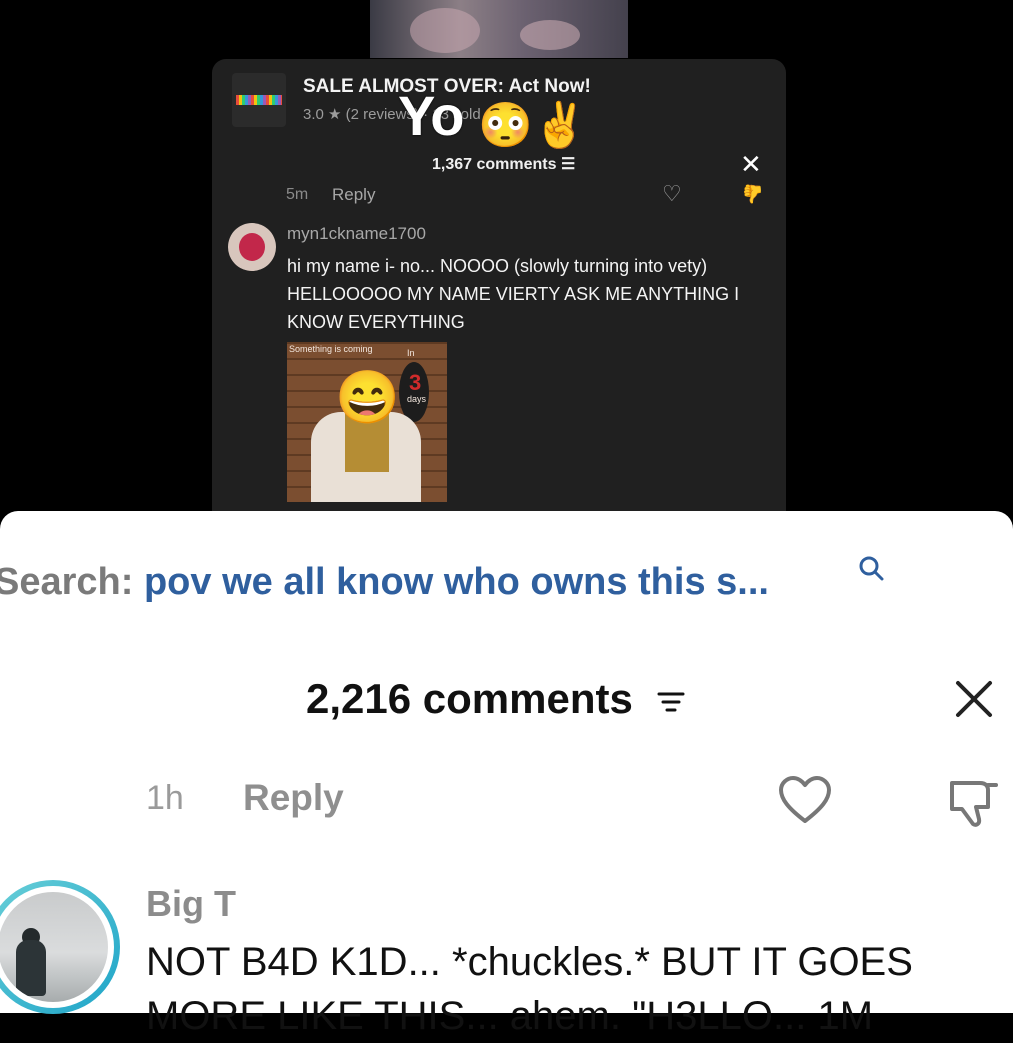 This screenshot has width=1013, height=1043. I want to click on inner-reply-label: Reply, so click(354, 194).